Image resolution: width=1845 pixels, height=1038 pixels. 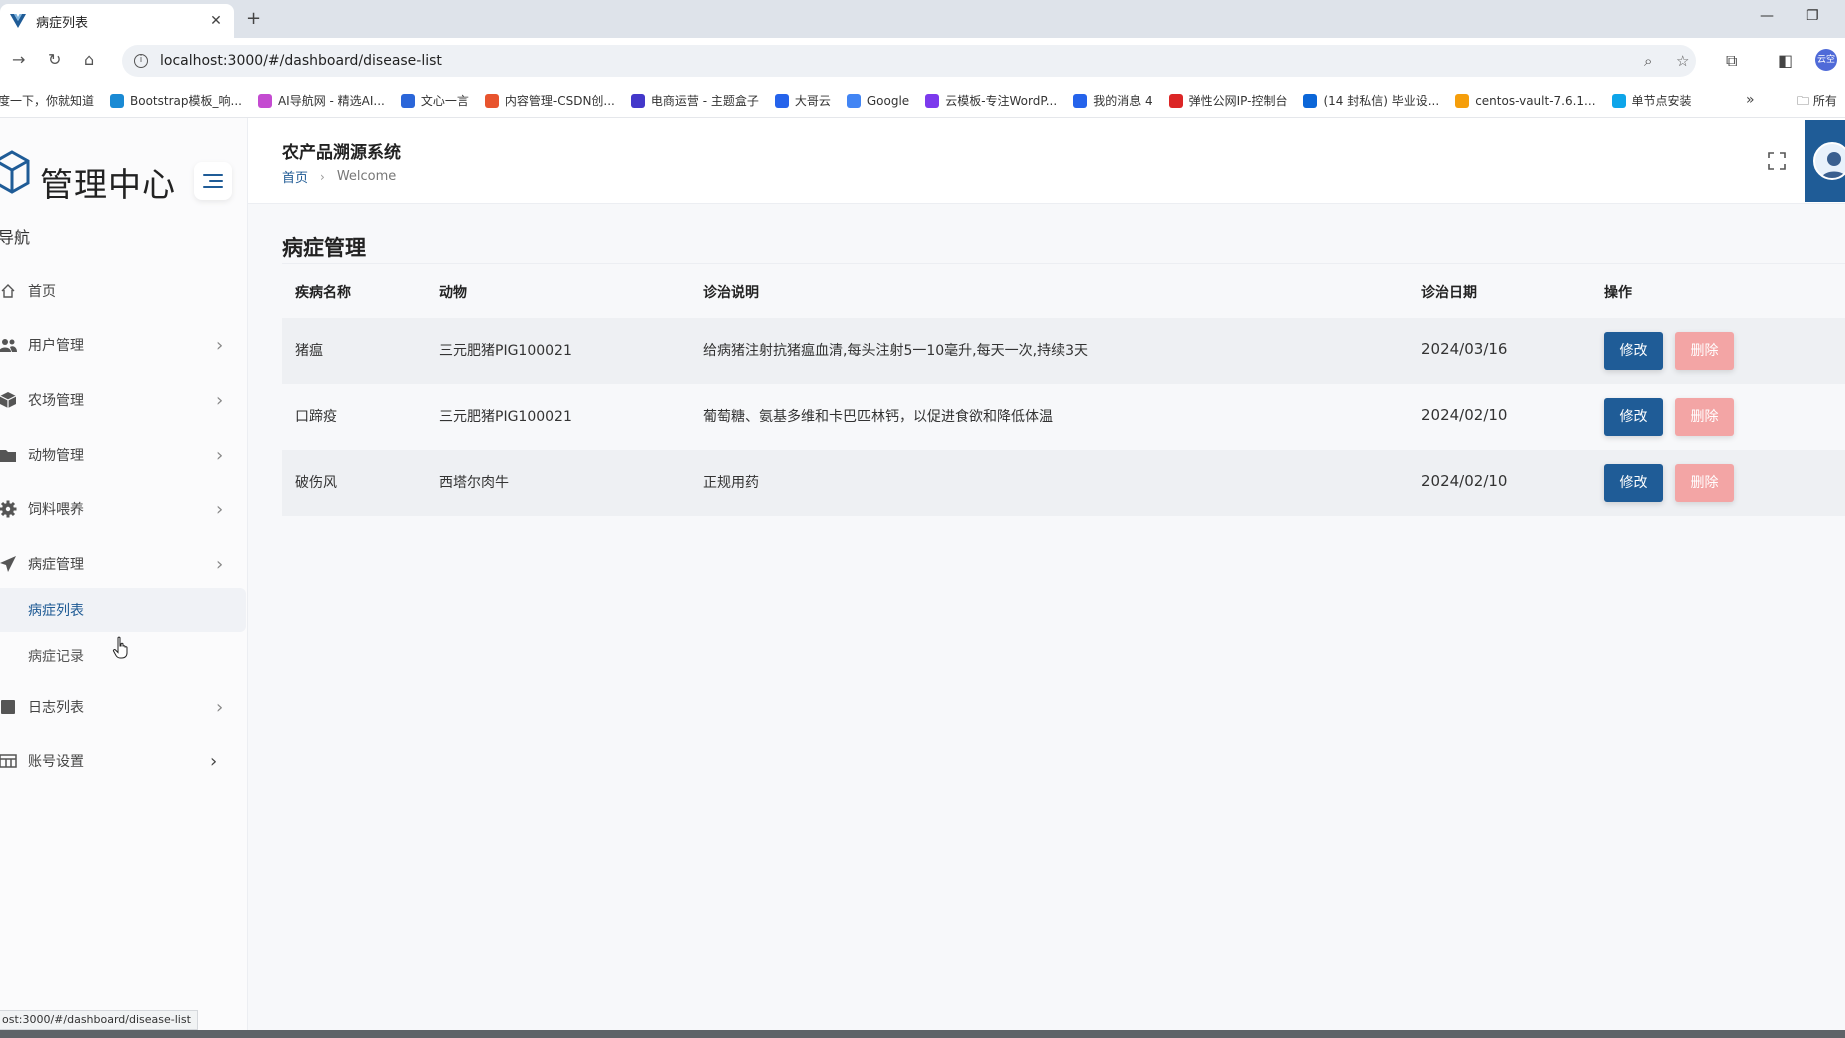 What do you see at coordinates (56, 346) in the screenshot?
I see `sidebar-item-label: 用户管理` at bounding box center [56, 346].